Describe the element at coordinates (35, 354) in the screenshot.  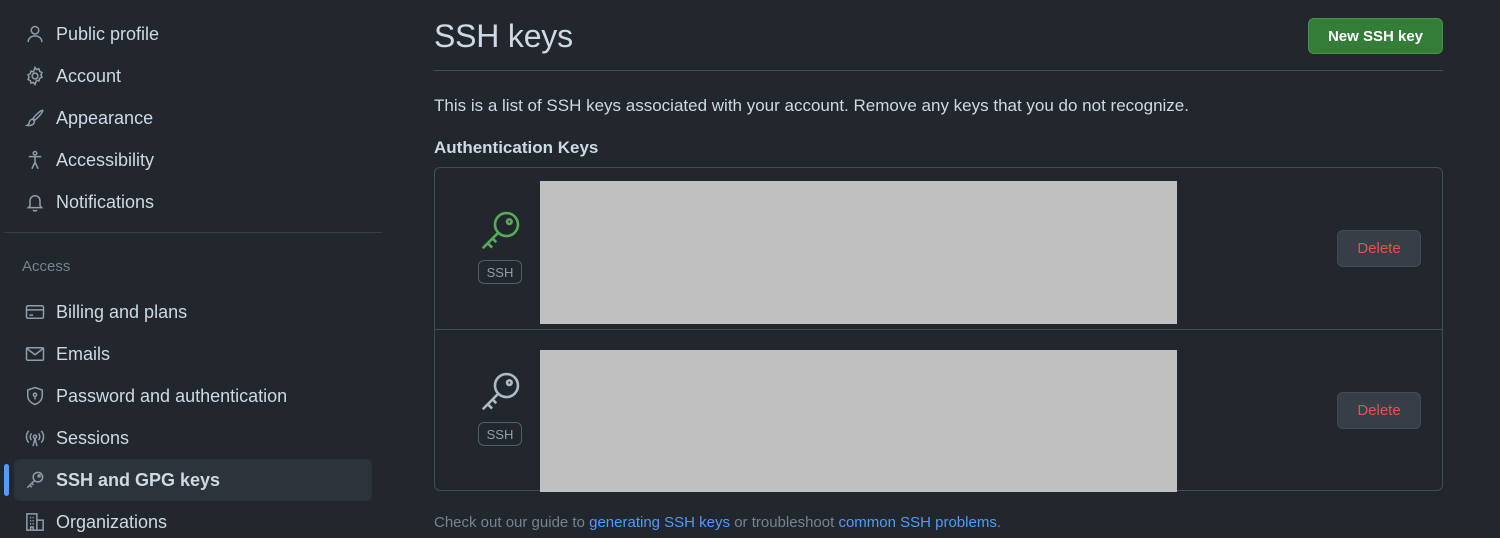
I see `mail-icon` at that location.